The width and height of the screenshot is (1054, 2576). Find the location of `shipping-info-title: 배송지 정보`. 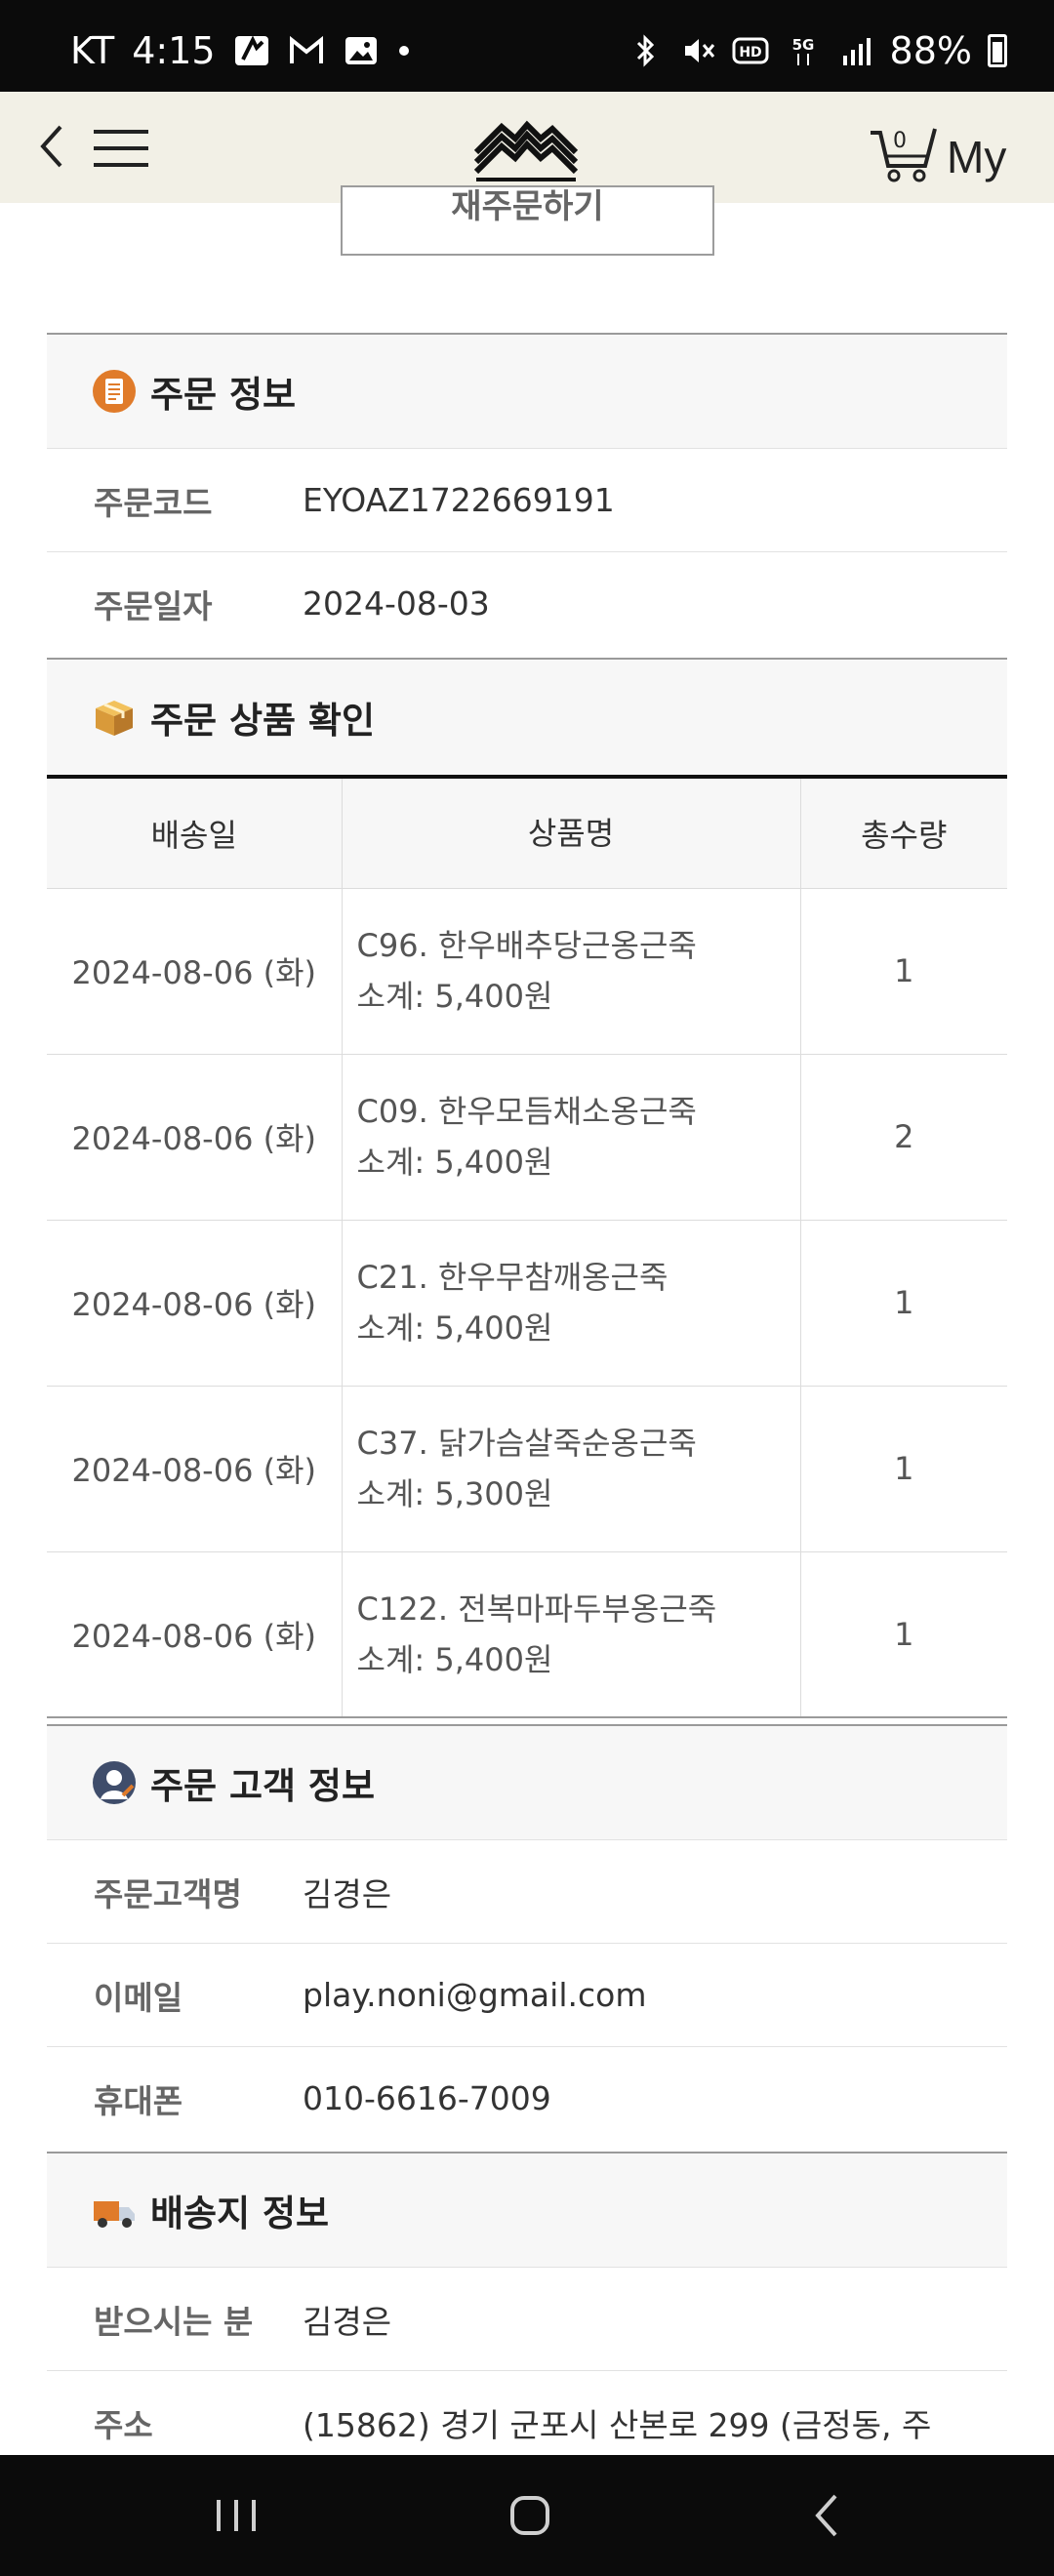

shipping-info-title: 배송지 정보 is located at coordinates (240, 2213).